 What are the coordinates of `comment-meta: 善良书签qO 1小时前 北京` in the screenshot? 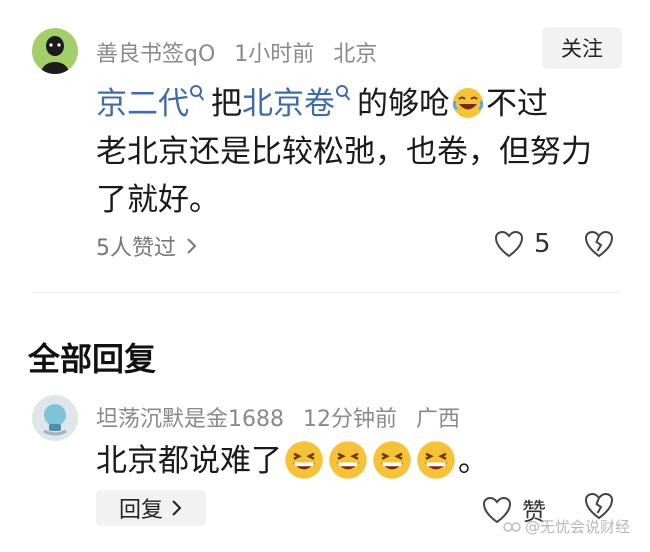 It's located at (242, 52).